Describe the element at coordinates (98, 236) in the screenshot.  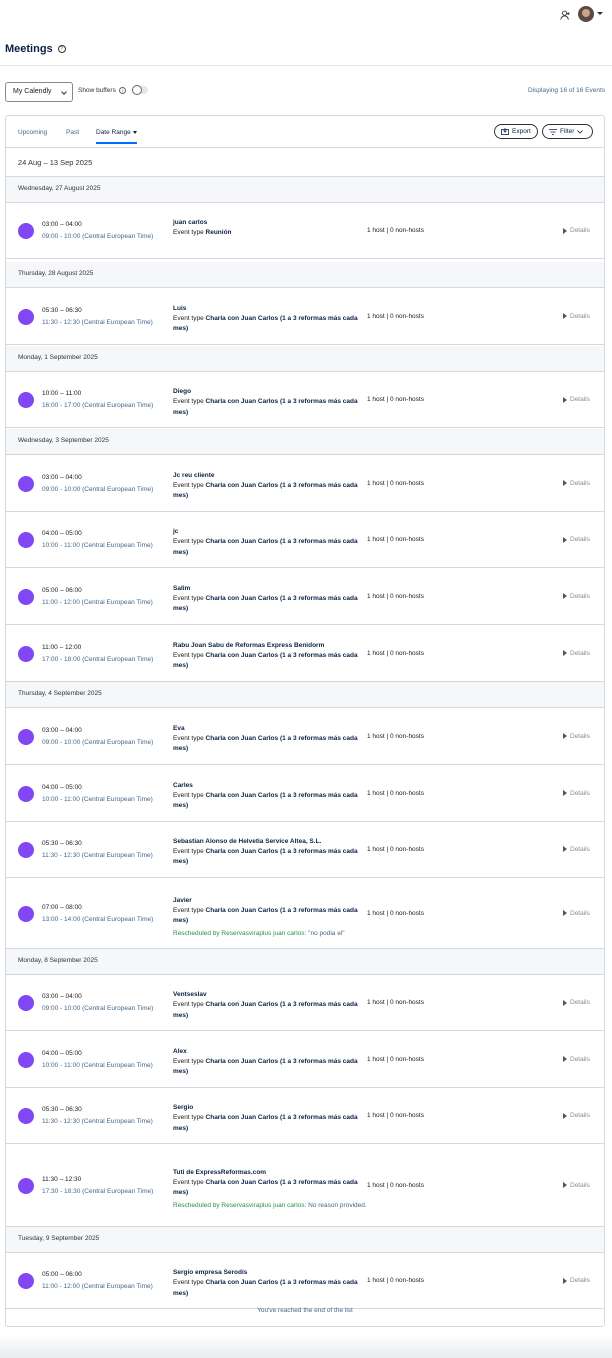
I see `event-local-time: 09:00 - 10:00 (Central European Time)` at that location.